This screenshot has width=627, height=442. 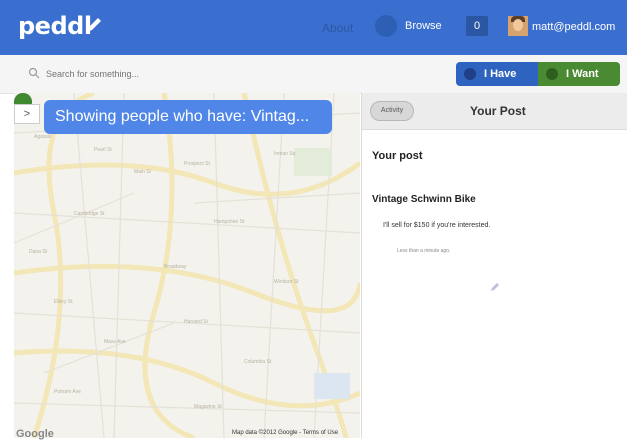 What do you see at coordinates (143, 172) in the screenshot?
I see `svg-text: Main St` at bounding box center [143, 172].